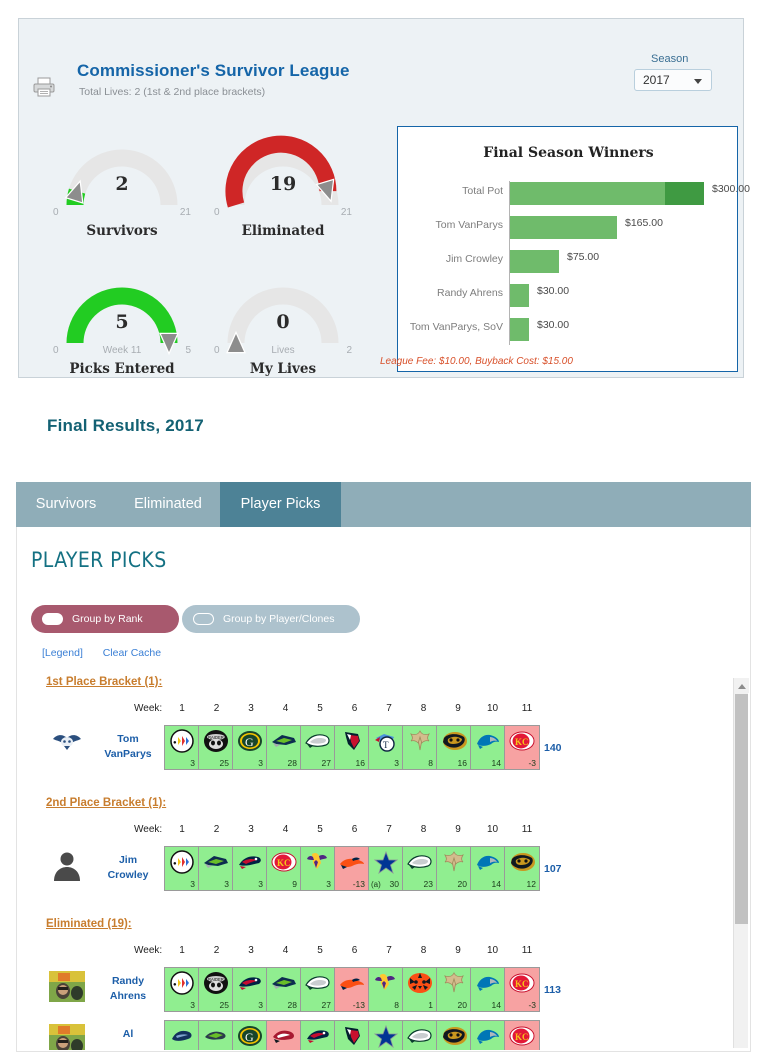  What do you see at coordinates (386, 741) in the screenshot?
I see `titans-logo-icon: T` at bounding box center [386, 741].